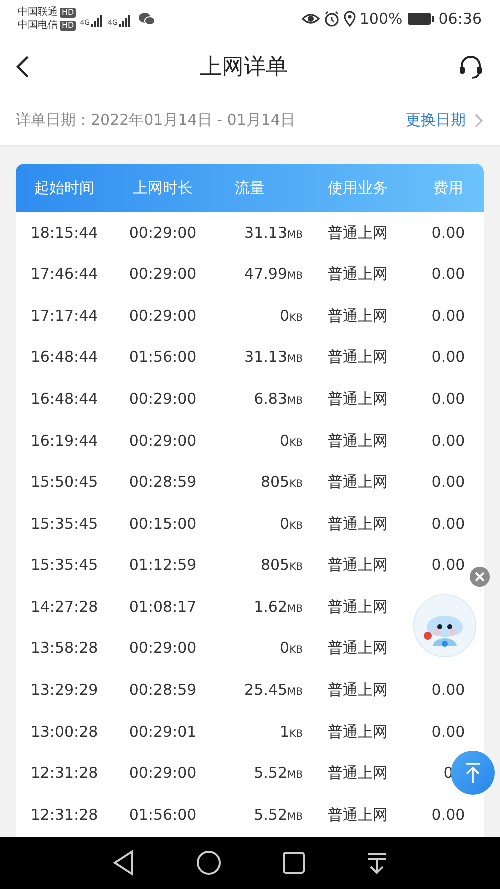  I want to click on carrier-name: 中国电信, so click(38, 25).